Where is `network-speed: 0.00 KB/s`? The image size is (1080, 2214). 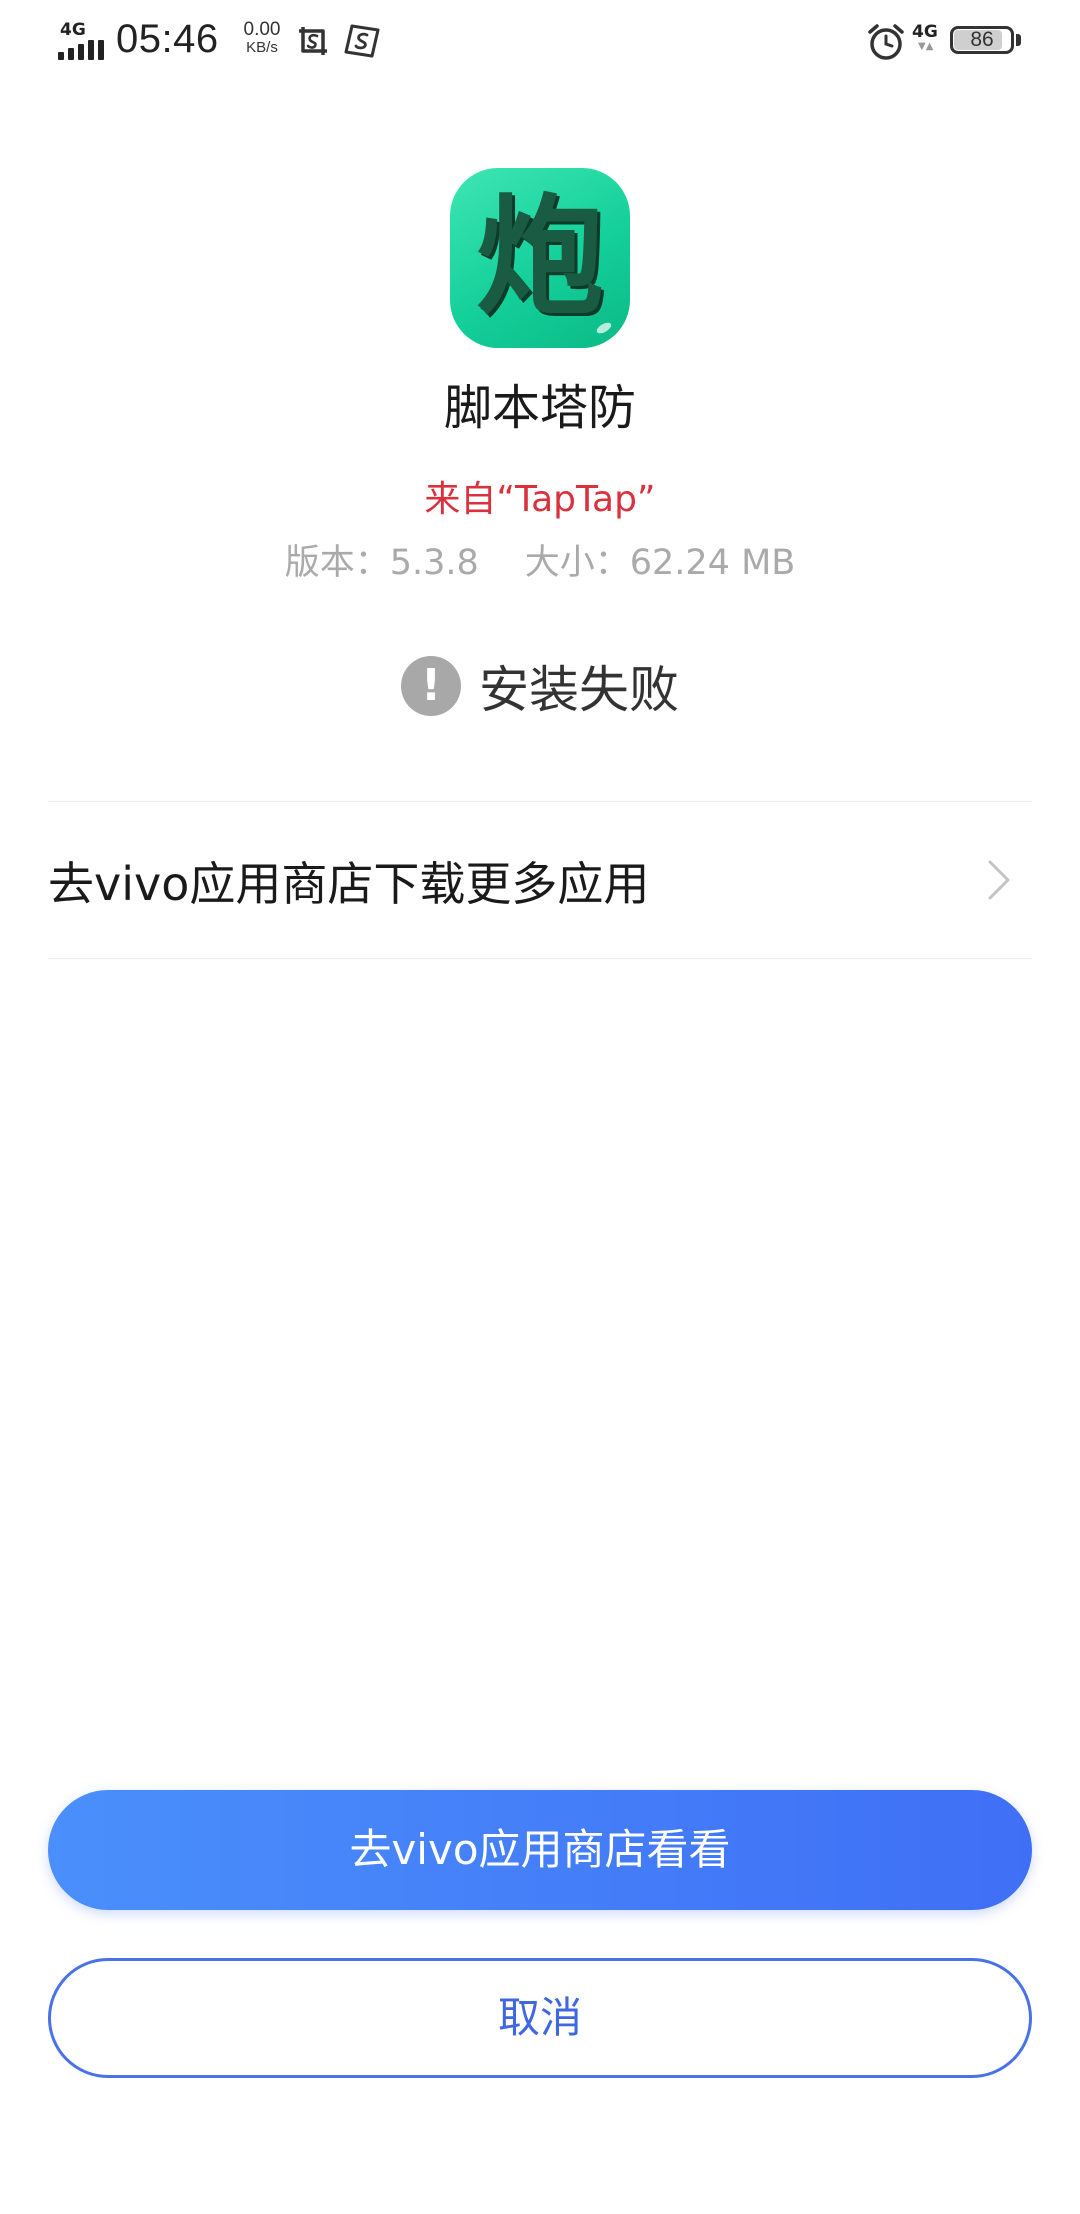
network-speed: 0.00 KB/s is located at coordinates (262, 38).